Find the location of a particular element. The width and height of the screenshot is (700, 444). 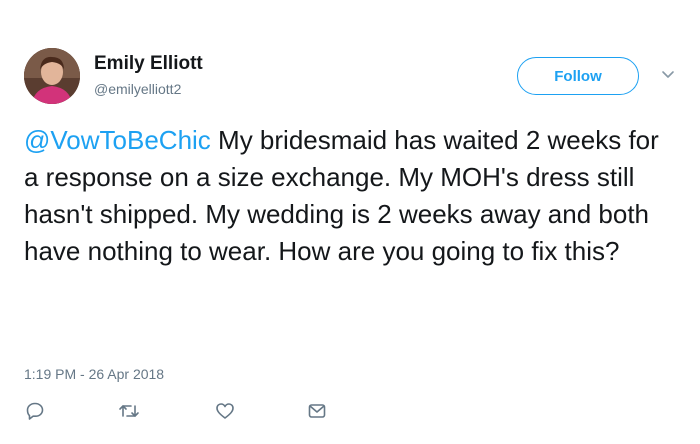

reply-icon is located at coordinates (35, 411).